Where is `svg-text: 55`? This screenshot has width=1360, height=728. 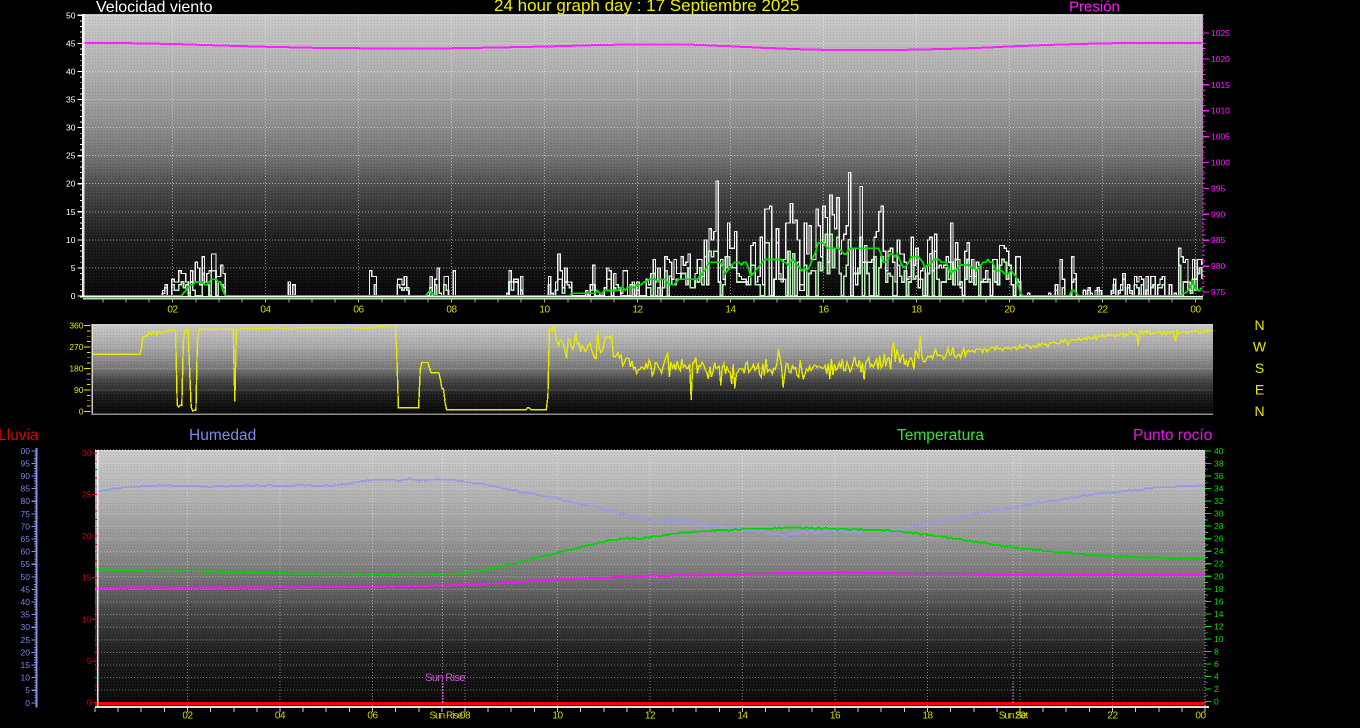
svg-text: 55 is located at coordinates (26, 564).